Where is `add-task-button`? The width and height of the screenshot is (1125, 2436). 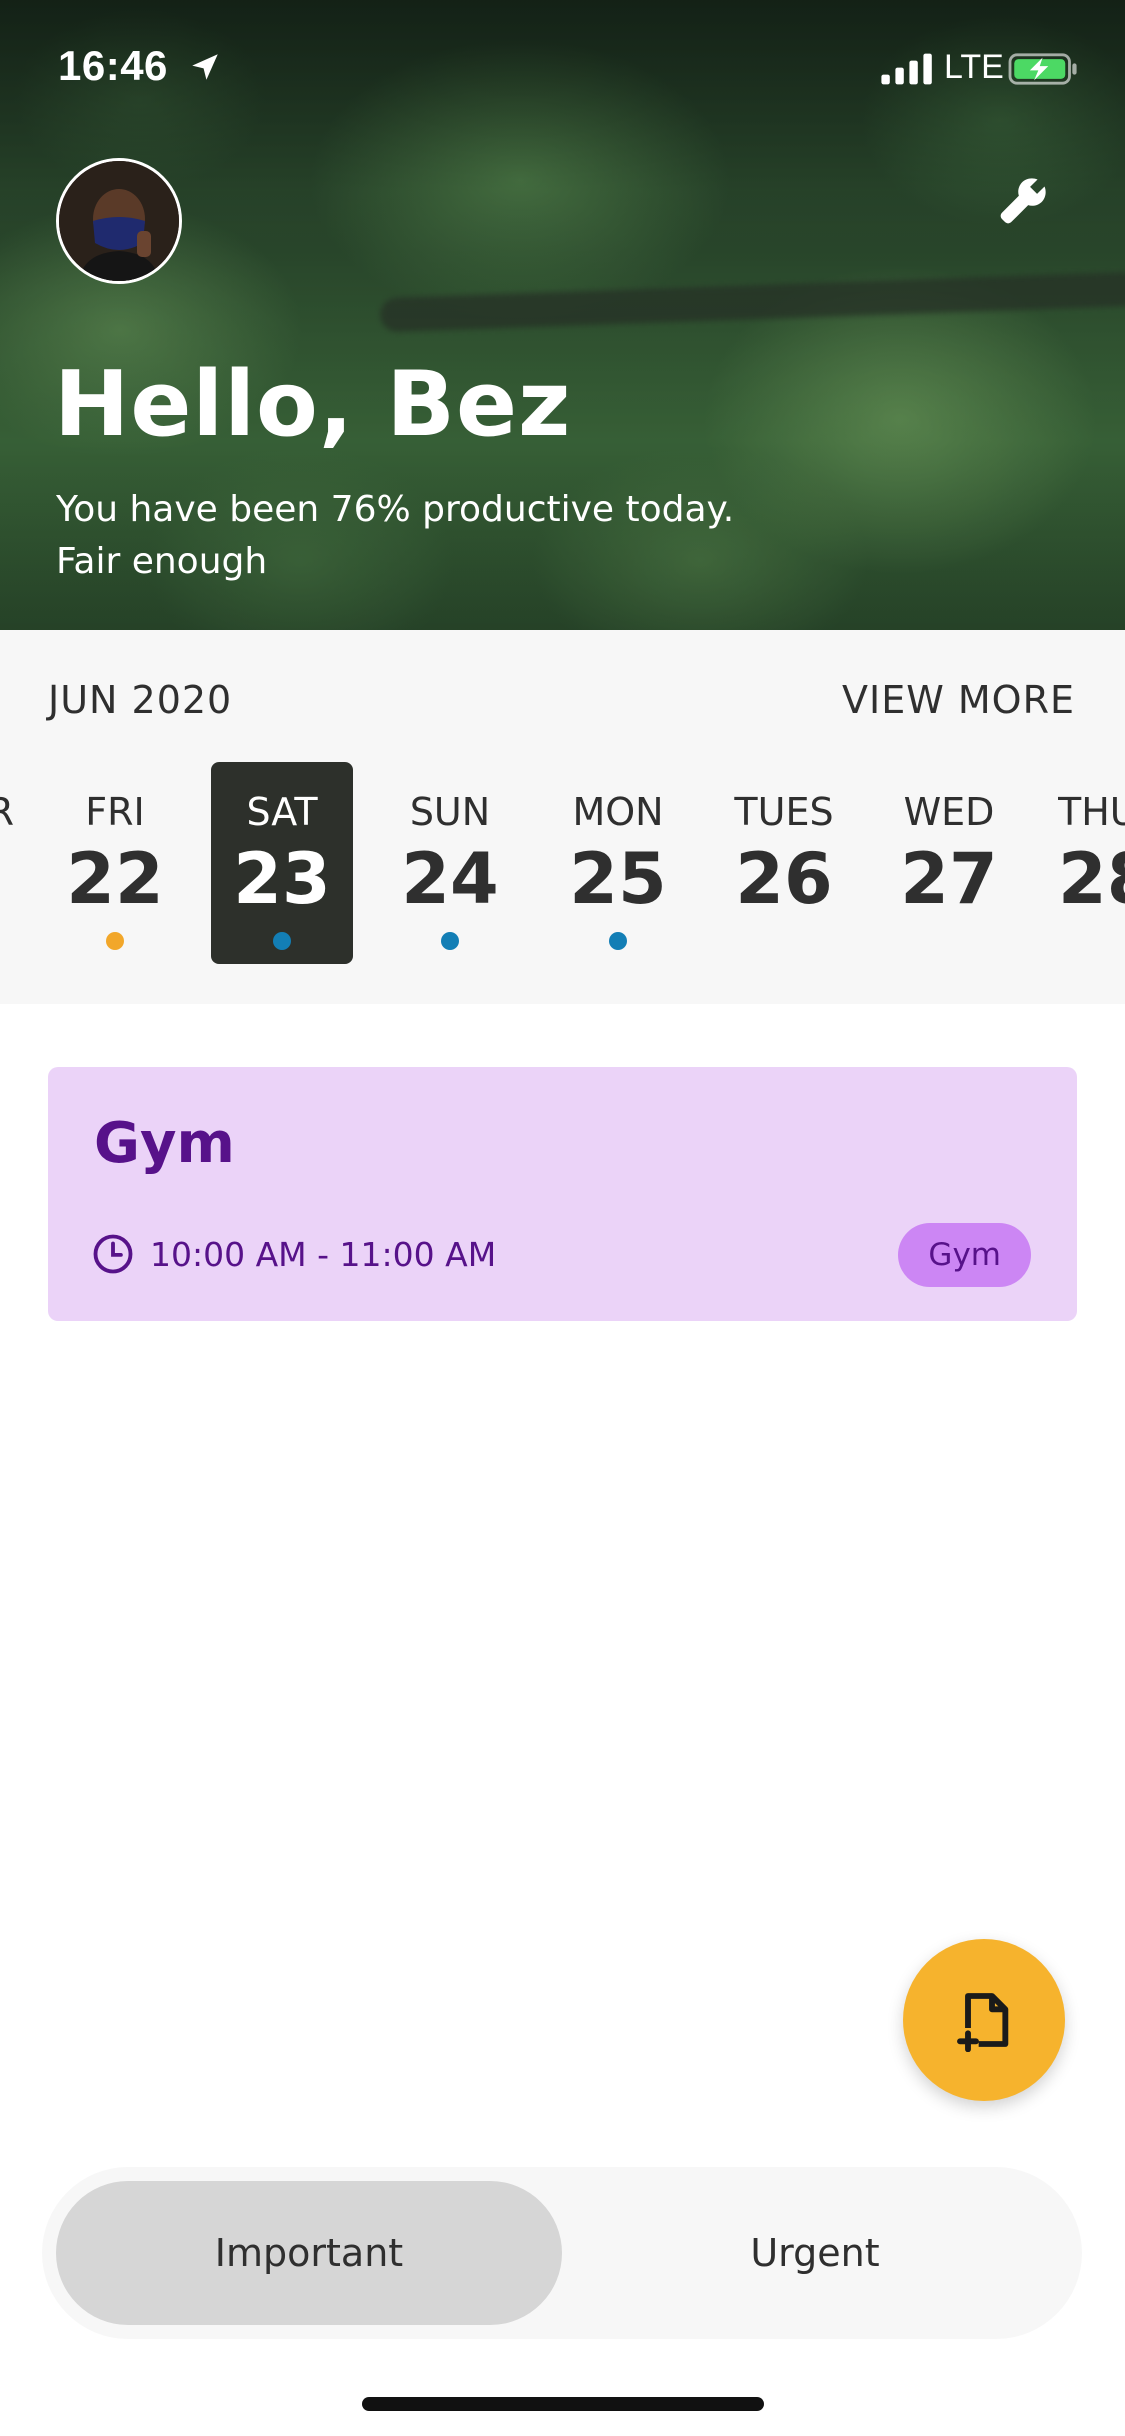 add-task-button is located at coordinates (984, 2020).